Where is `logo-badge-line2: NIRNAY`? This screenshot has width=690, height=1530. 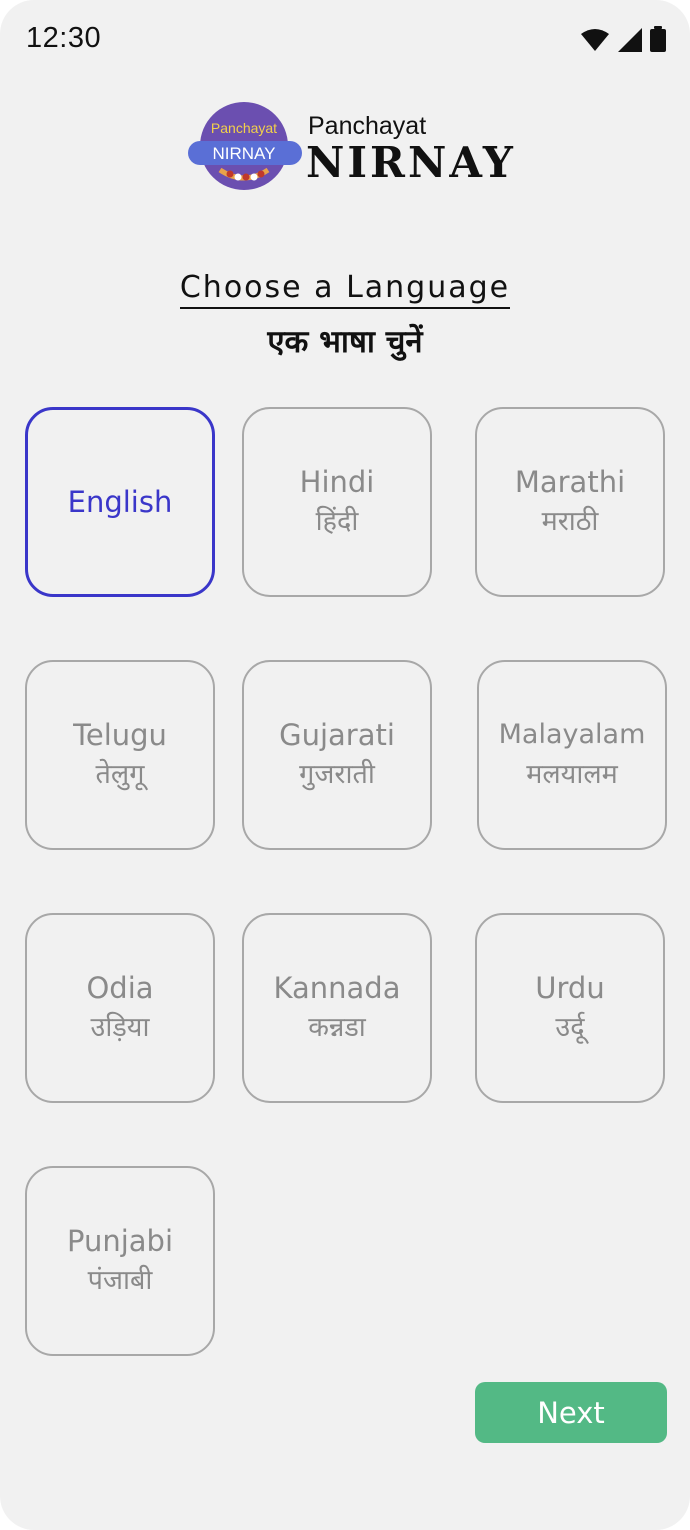
logo-badge-line2: NIRNAY is located at coordinates (244, 153).